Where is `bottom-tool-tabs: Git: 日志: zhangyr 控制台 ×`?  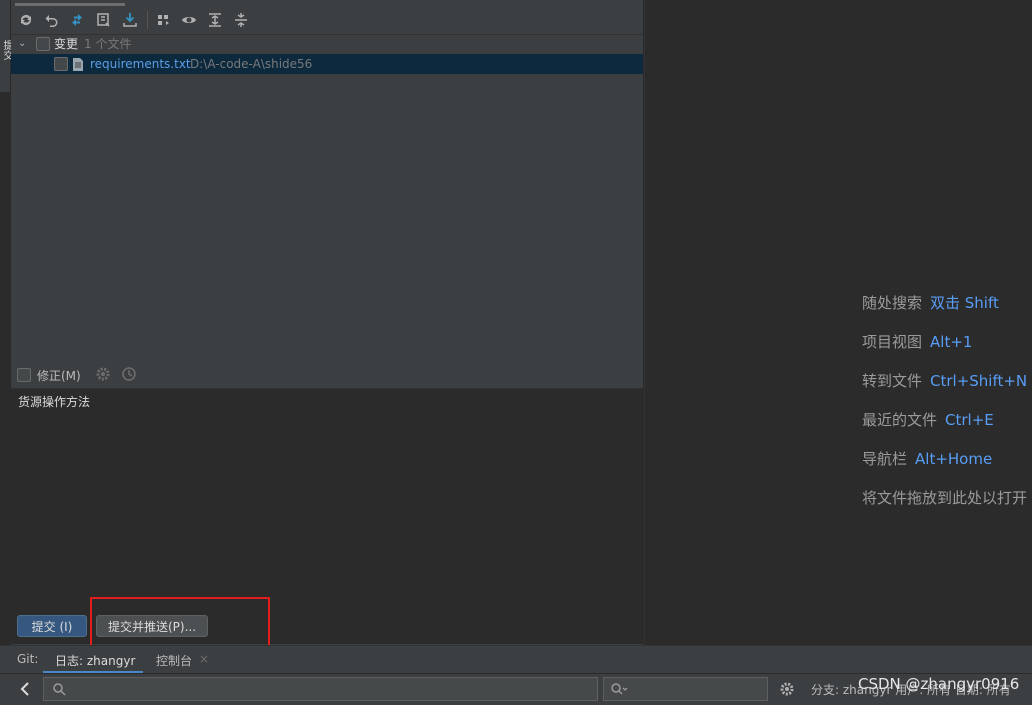 bottom-tool-tabs: Git: 日志: zhangyr 控制台 × is located at coordinates (516, 659).